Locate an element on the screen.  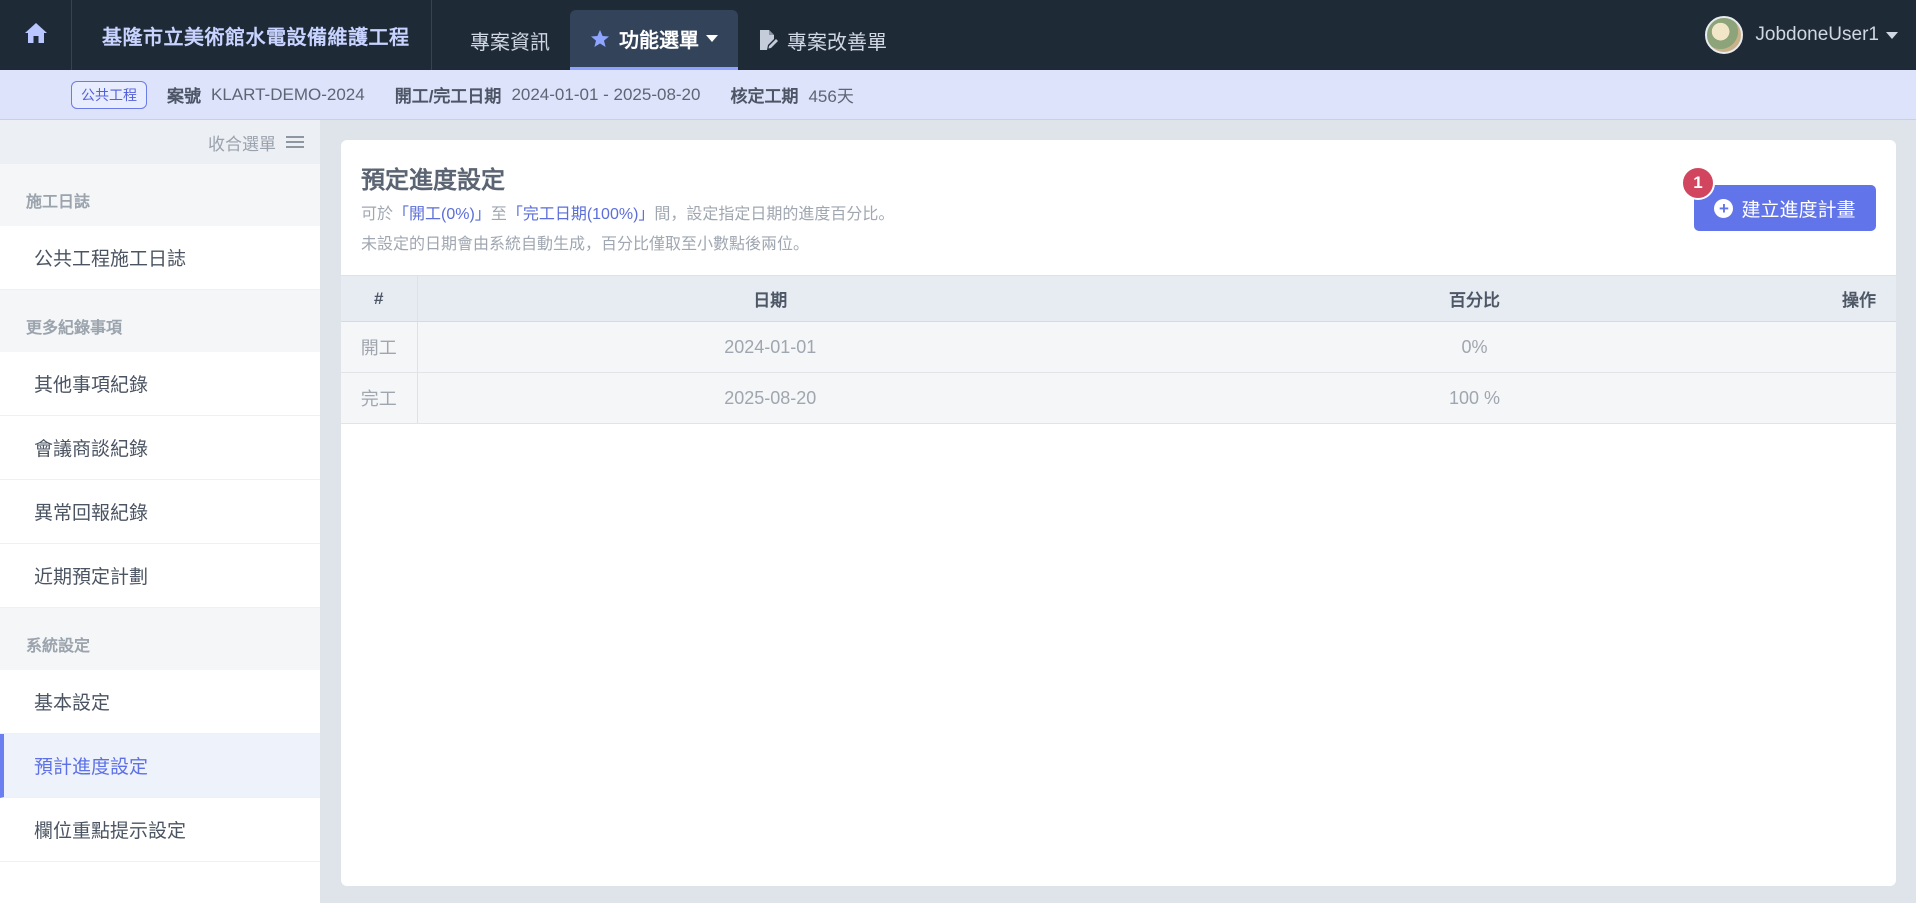
case-number-value: KLART-DEMO-2024 is located at coordinates (288, 94).